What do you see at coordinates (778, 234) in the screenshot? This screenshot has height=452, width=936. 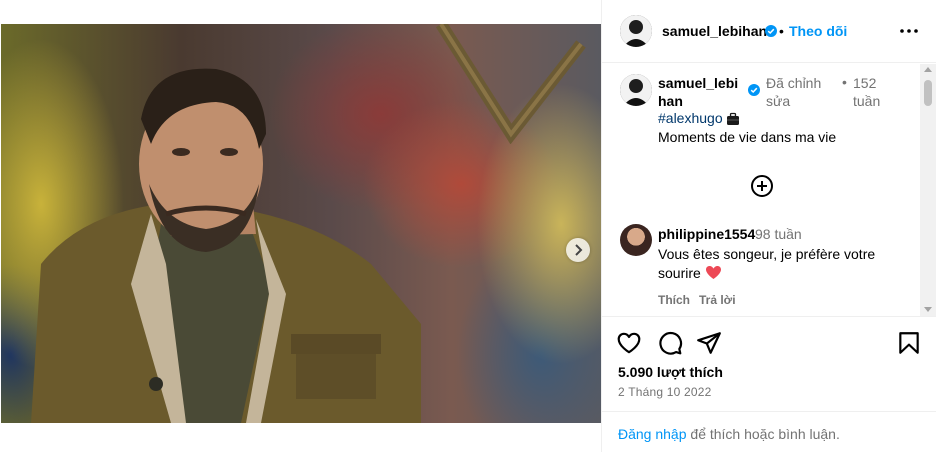 I see `comment-timestamp: 98 tuần` at bounding box center [778, 234].